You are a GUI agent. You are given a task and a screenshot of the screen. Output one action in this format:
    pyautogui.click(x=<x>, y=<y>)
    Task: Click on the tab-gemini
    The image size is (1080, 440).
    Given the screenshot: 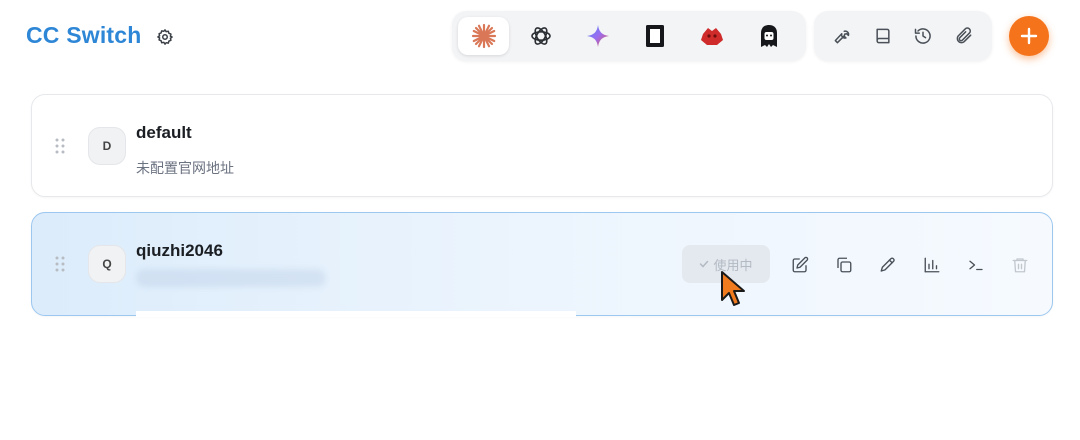 What is the action you would take?
    pyautogui.click(x=597, y=36)
    